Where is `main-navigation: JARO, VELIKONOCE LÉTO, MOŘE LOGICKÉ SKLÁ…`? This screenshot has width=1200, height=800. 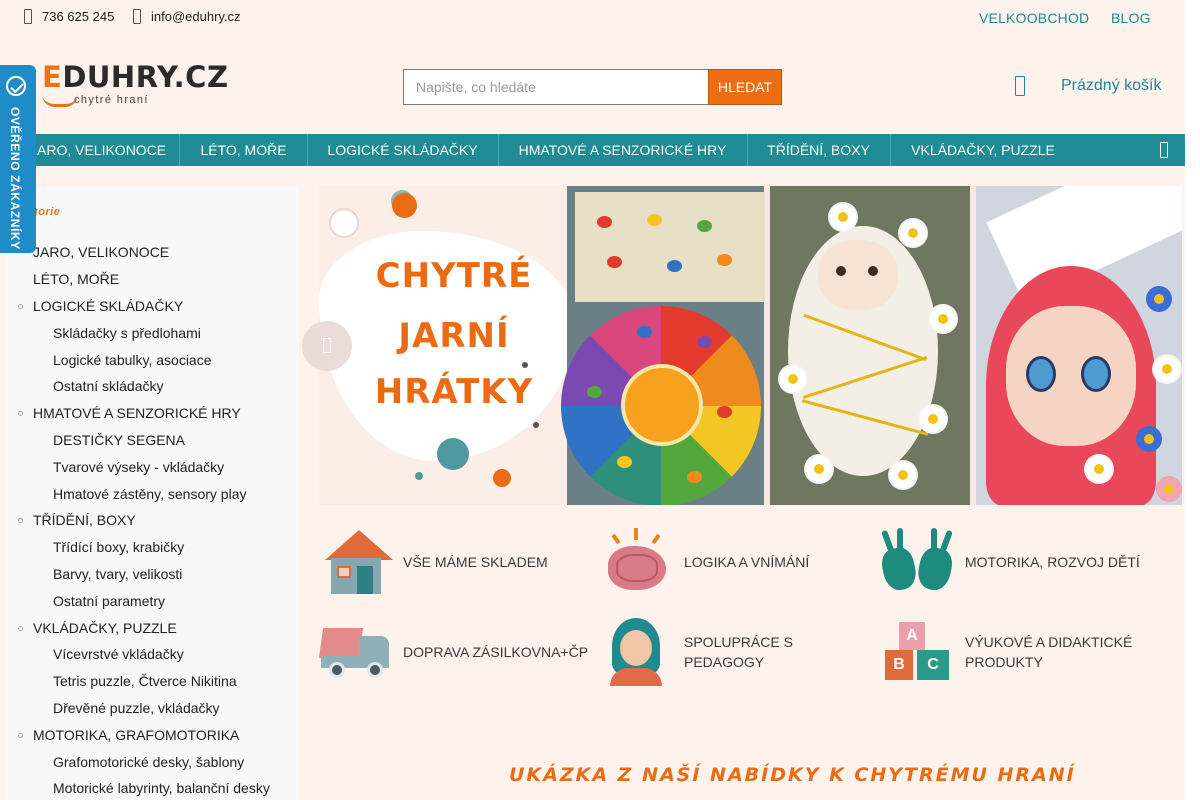 main-navigation: JARO, VELIKONOCE LÉTO, MOŘE LOGICKÉ SKLÁ… is located at coordinates (592, 150).